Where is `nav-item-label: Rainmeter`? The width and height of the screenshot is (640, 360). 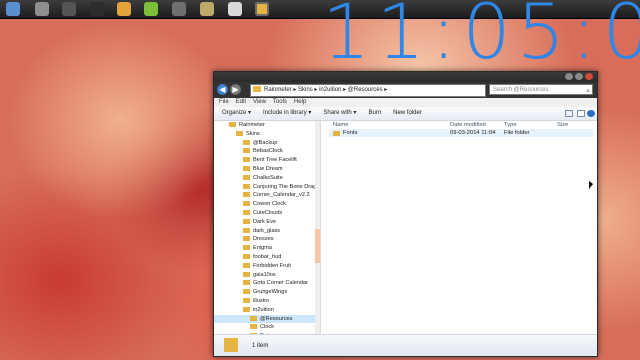
nav-item-label: Rainmeter is located at coordinates (252, 125).